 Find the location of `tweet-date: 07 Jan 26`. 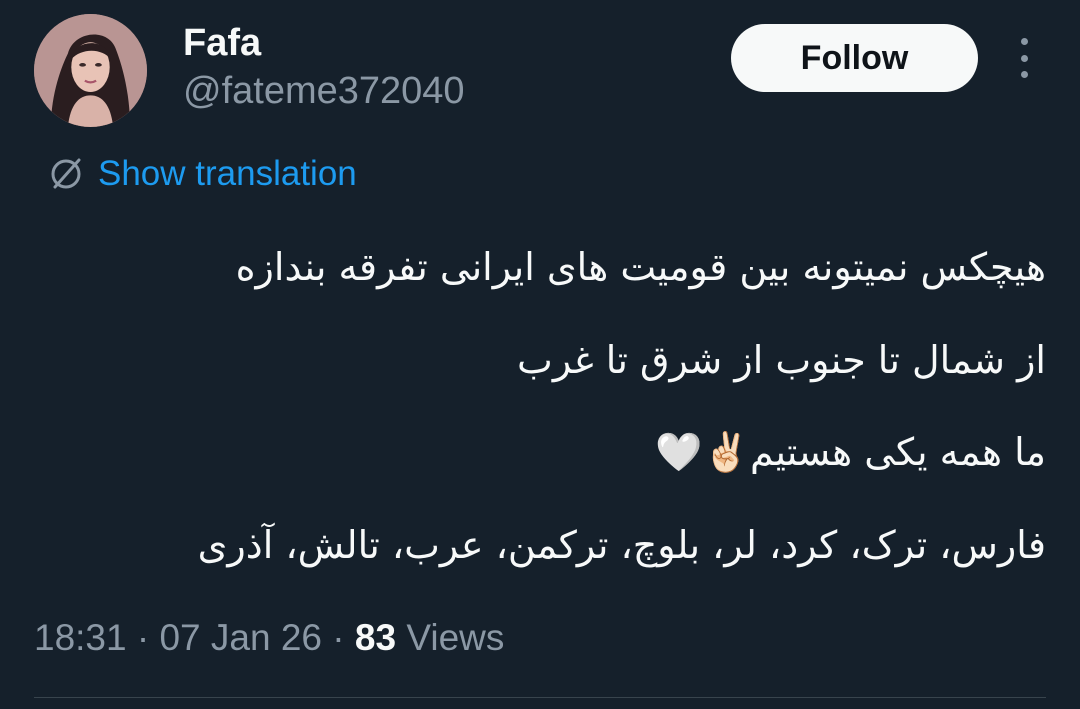

tweet-date: 07 Jan 26 is located at coordinates (240, 637).